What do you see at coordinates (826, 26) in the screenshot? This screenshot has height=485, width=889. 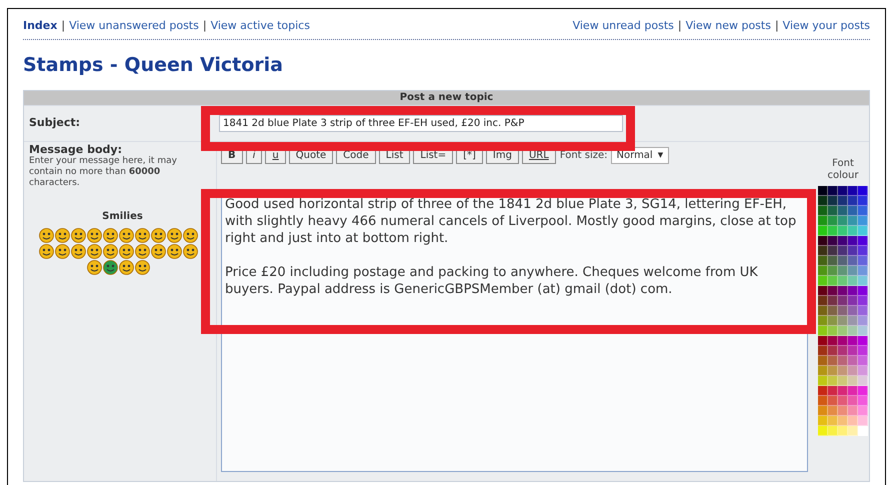 I see `nav-link: View your posts` at bounding box center [826, 26].